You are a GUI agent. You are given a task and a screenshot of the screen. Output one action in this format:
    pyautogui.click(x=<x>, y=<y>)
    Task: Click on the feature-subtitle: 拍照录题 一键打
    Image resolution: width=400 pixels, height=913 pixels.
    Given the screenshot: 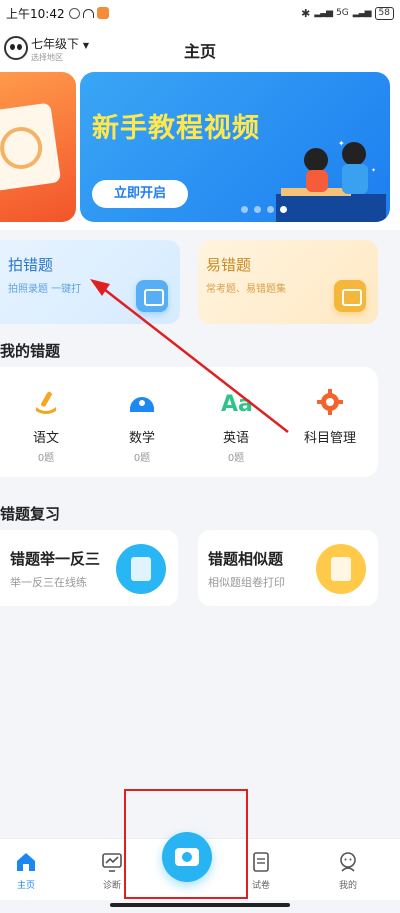 What is the action you would take?
    pyautogui.click(x=45, y=289)
    